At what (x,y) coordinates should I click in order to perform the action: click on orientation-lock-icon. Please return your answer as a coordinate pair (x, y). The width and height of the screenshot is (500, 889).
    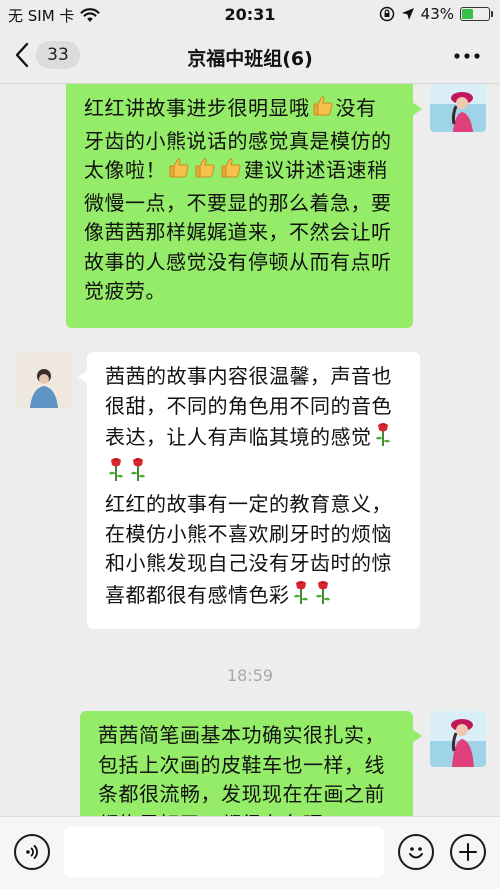
    Looking at the image, I should click on (386, 14).